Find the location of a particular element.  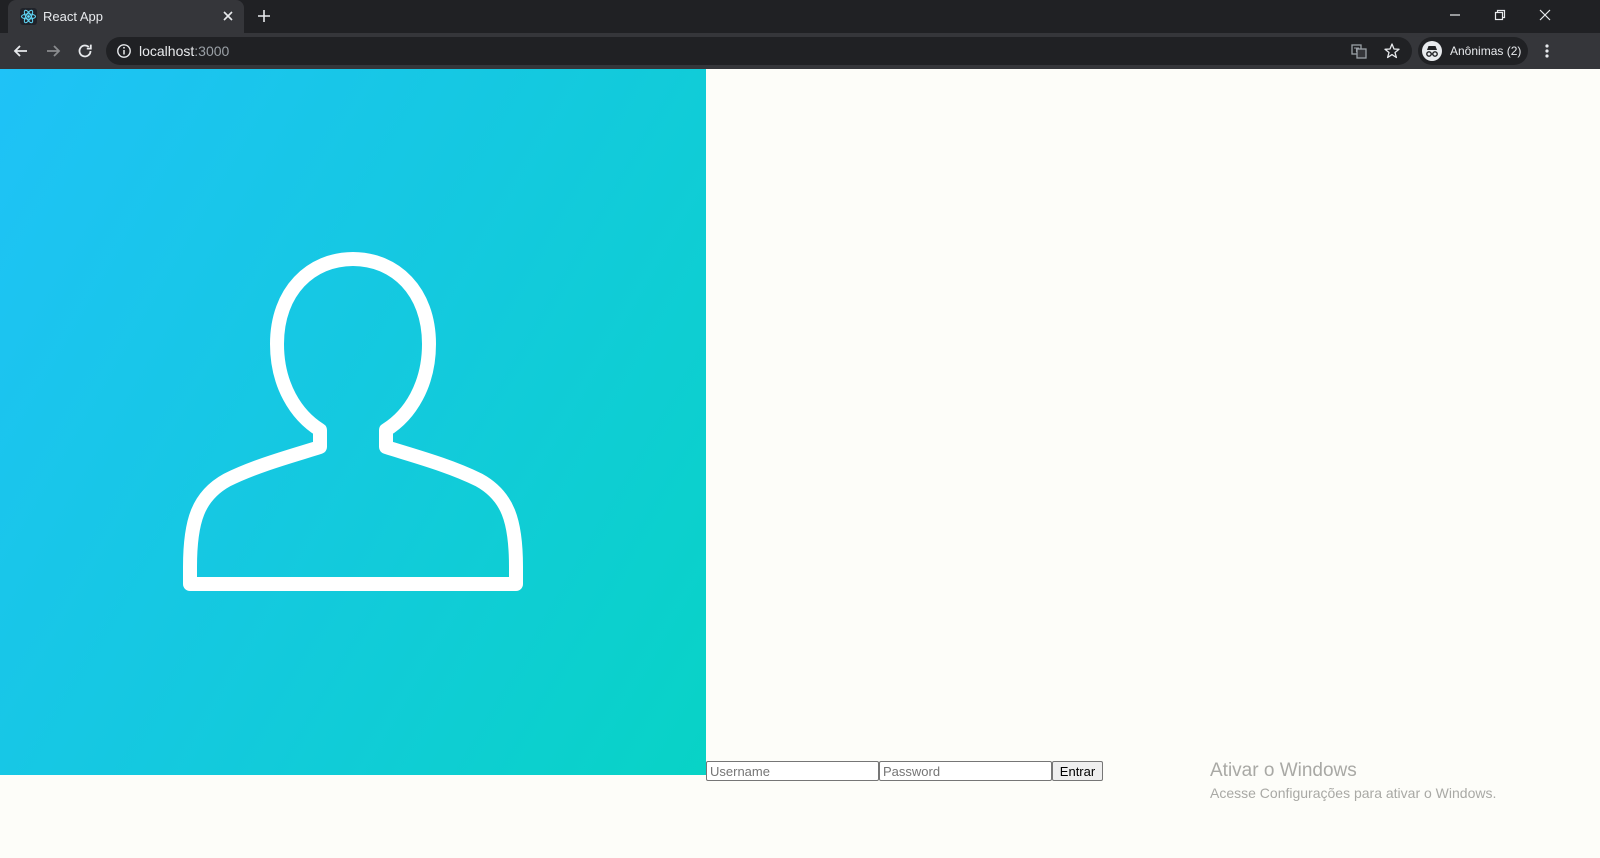

tab-title: React App is located at coordinates (73, 16).